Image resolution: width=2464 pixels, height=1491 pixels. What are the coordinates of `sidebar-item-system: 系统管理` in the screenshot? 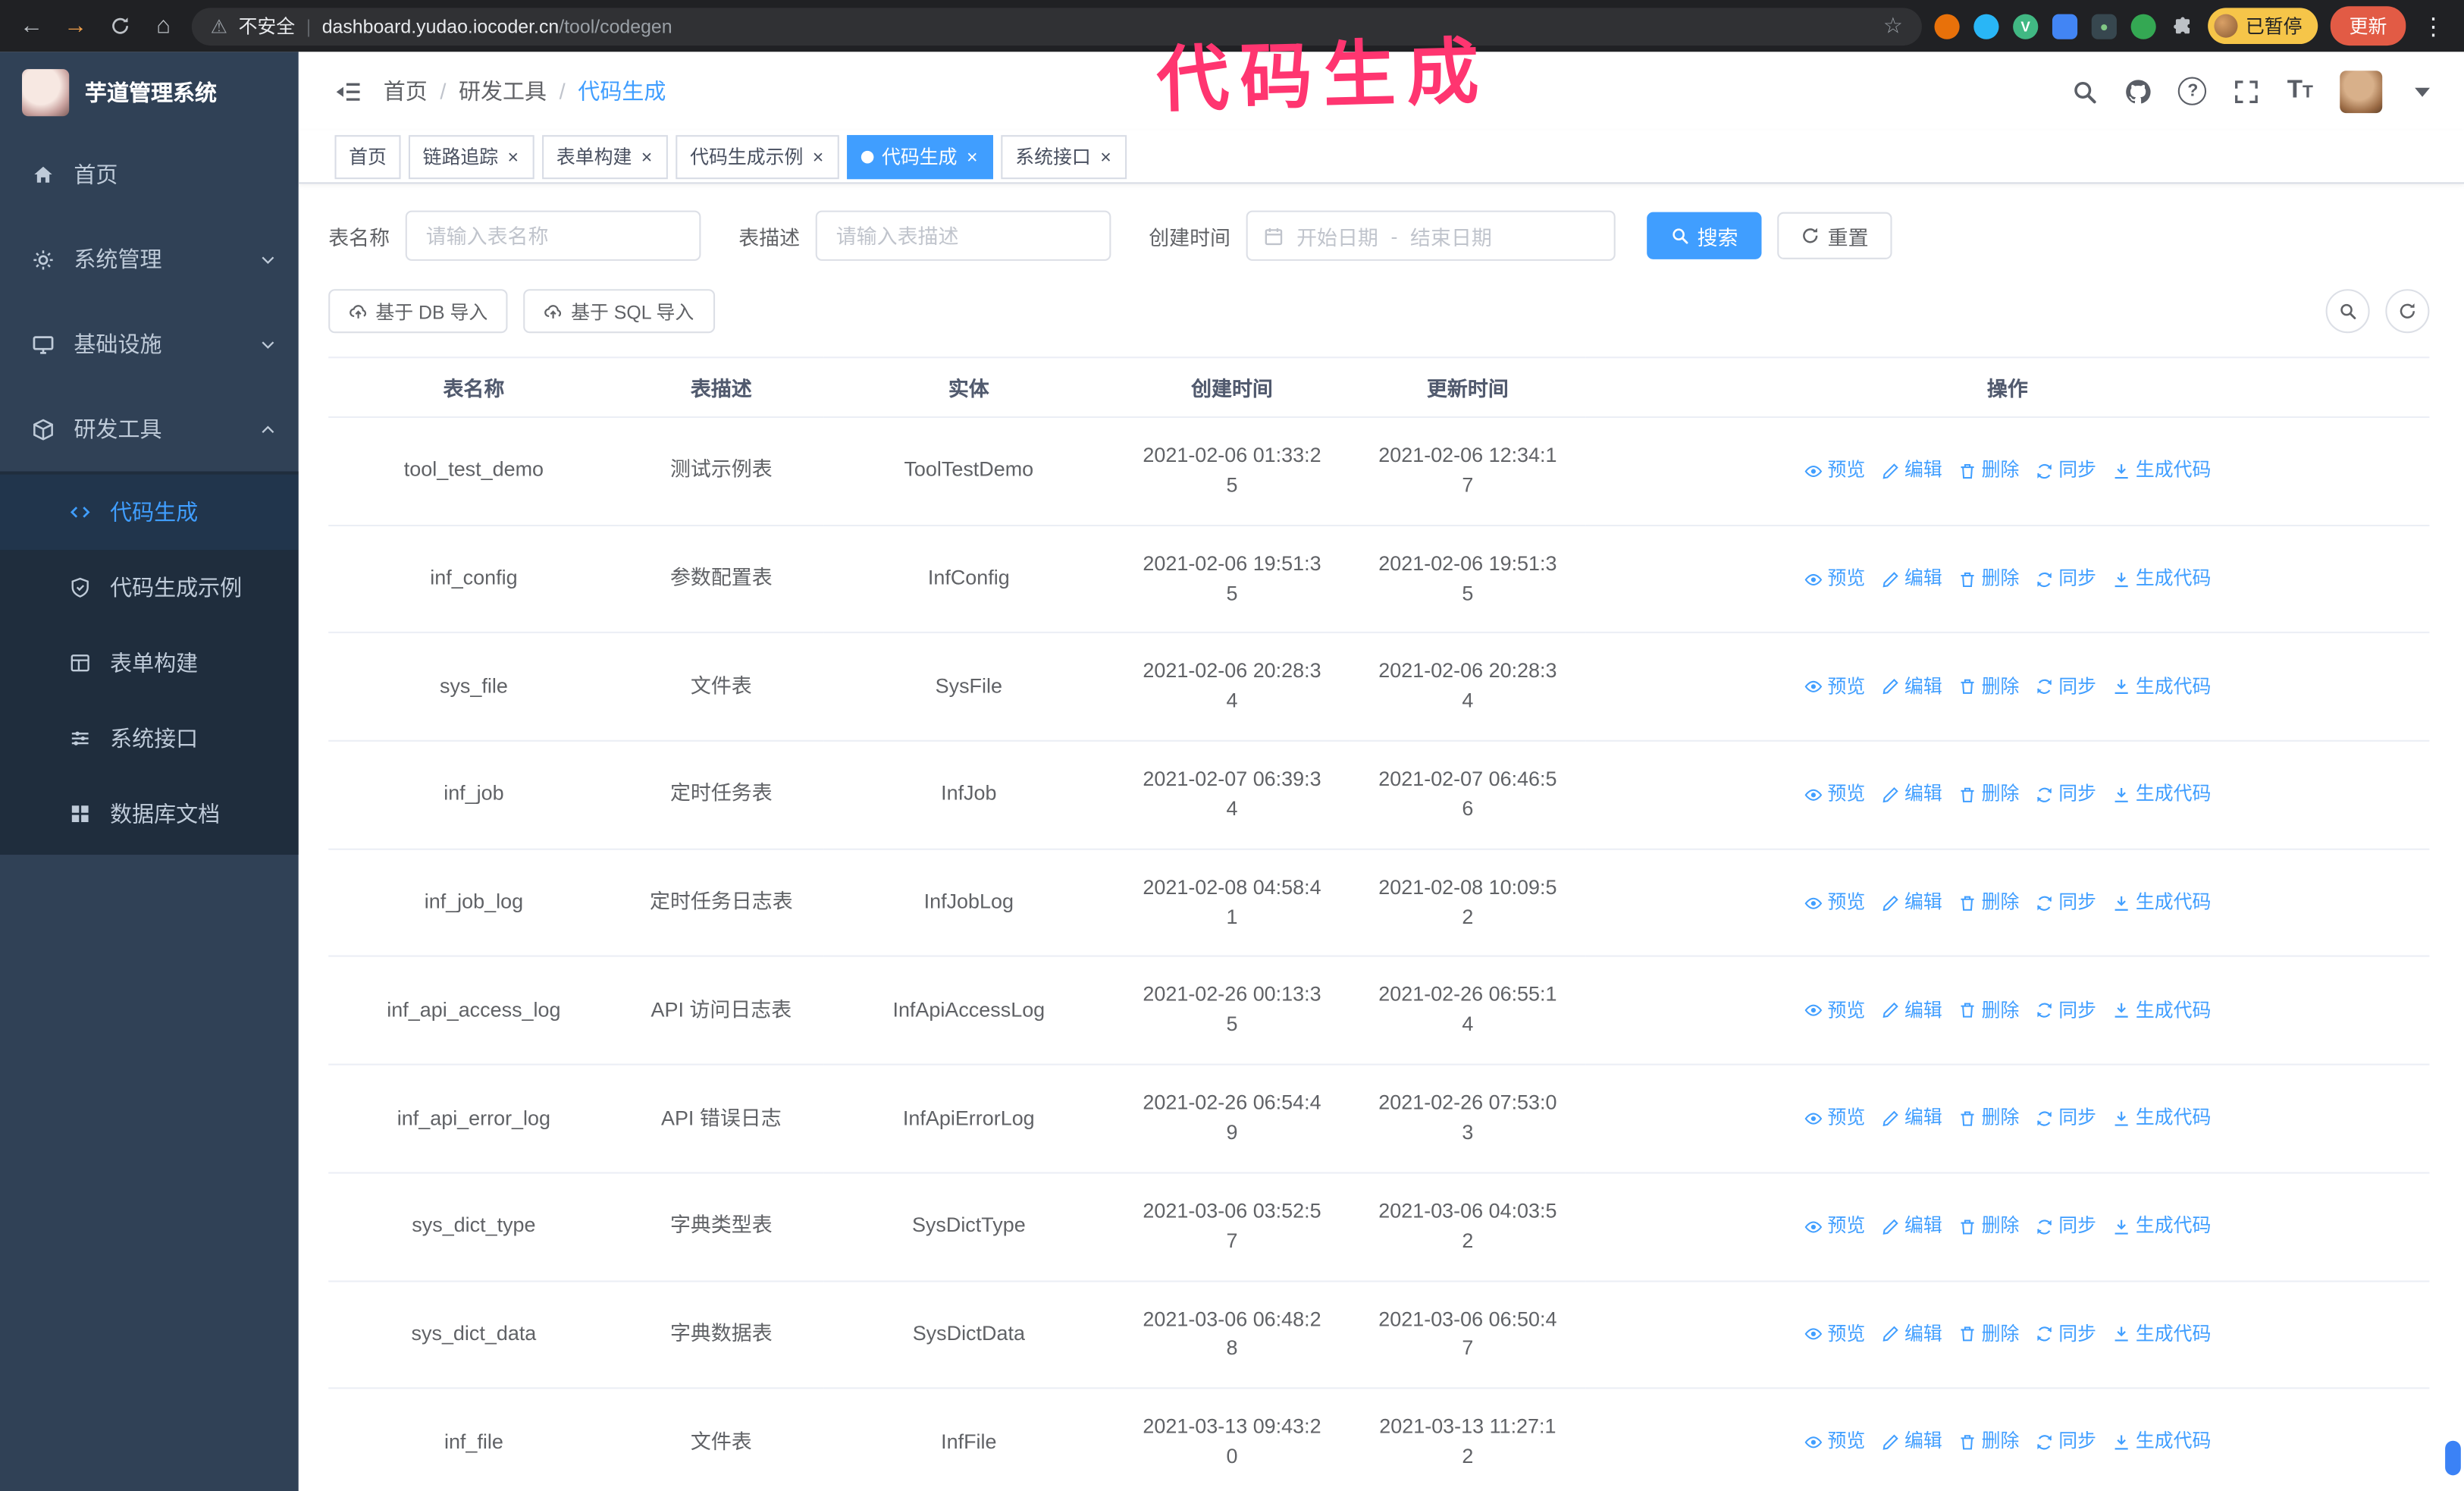 It's located at (150, 259).